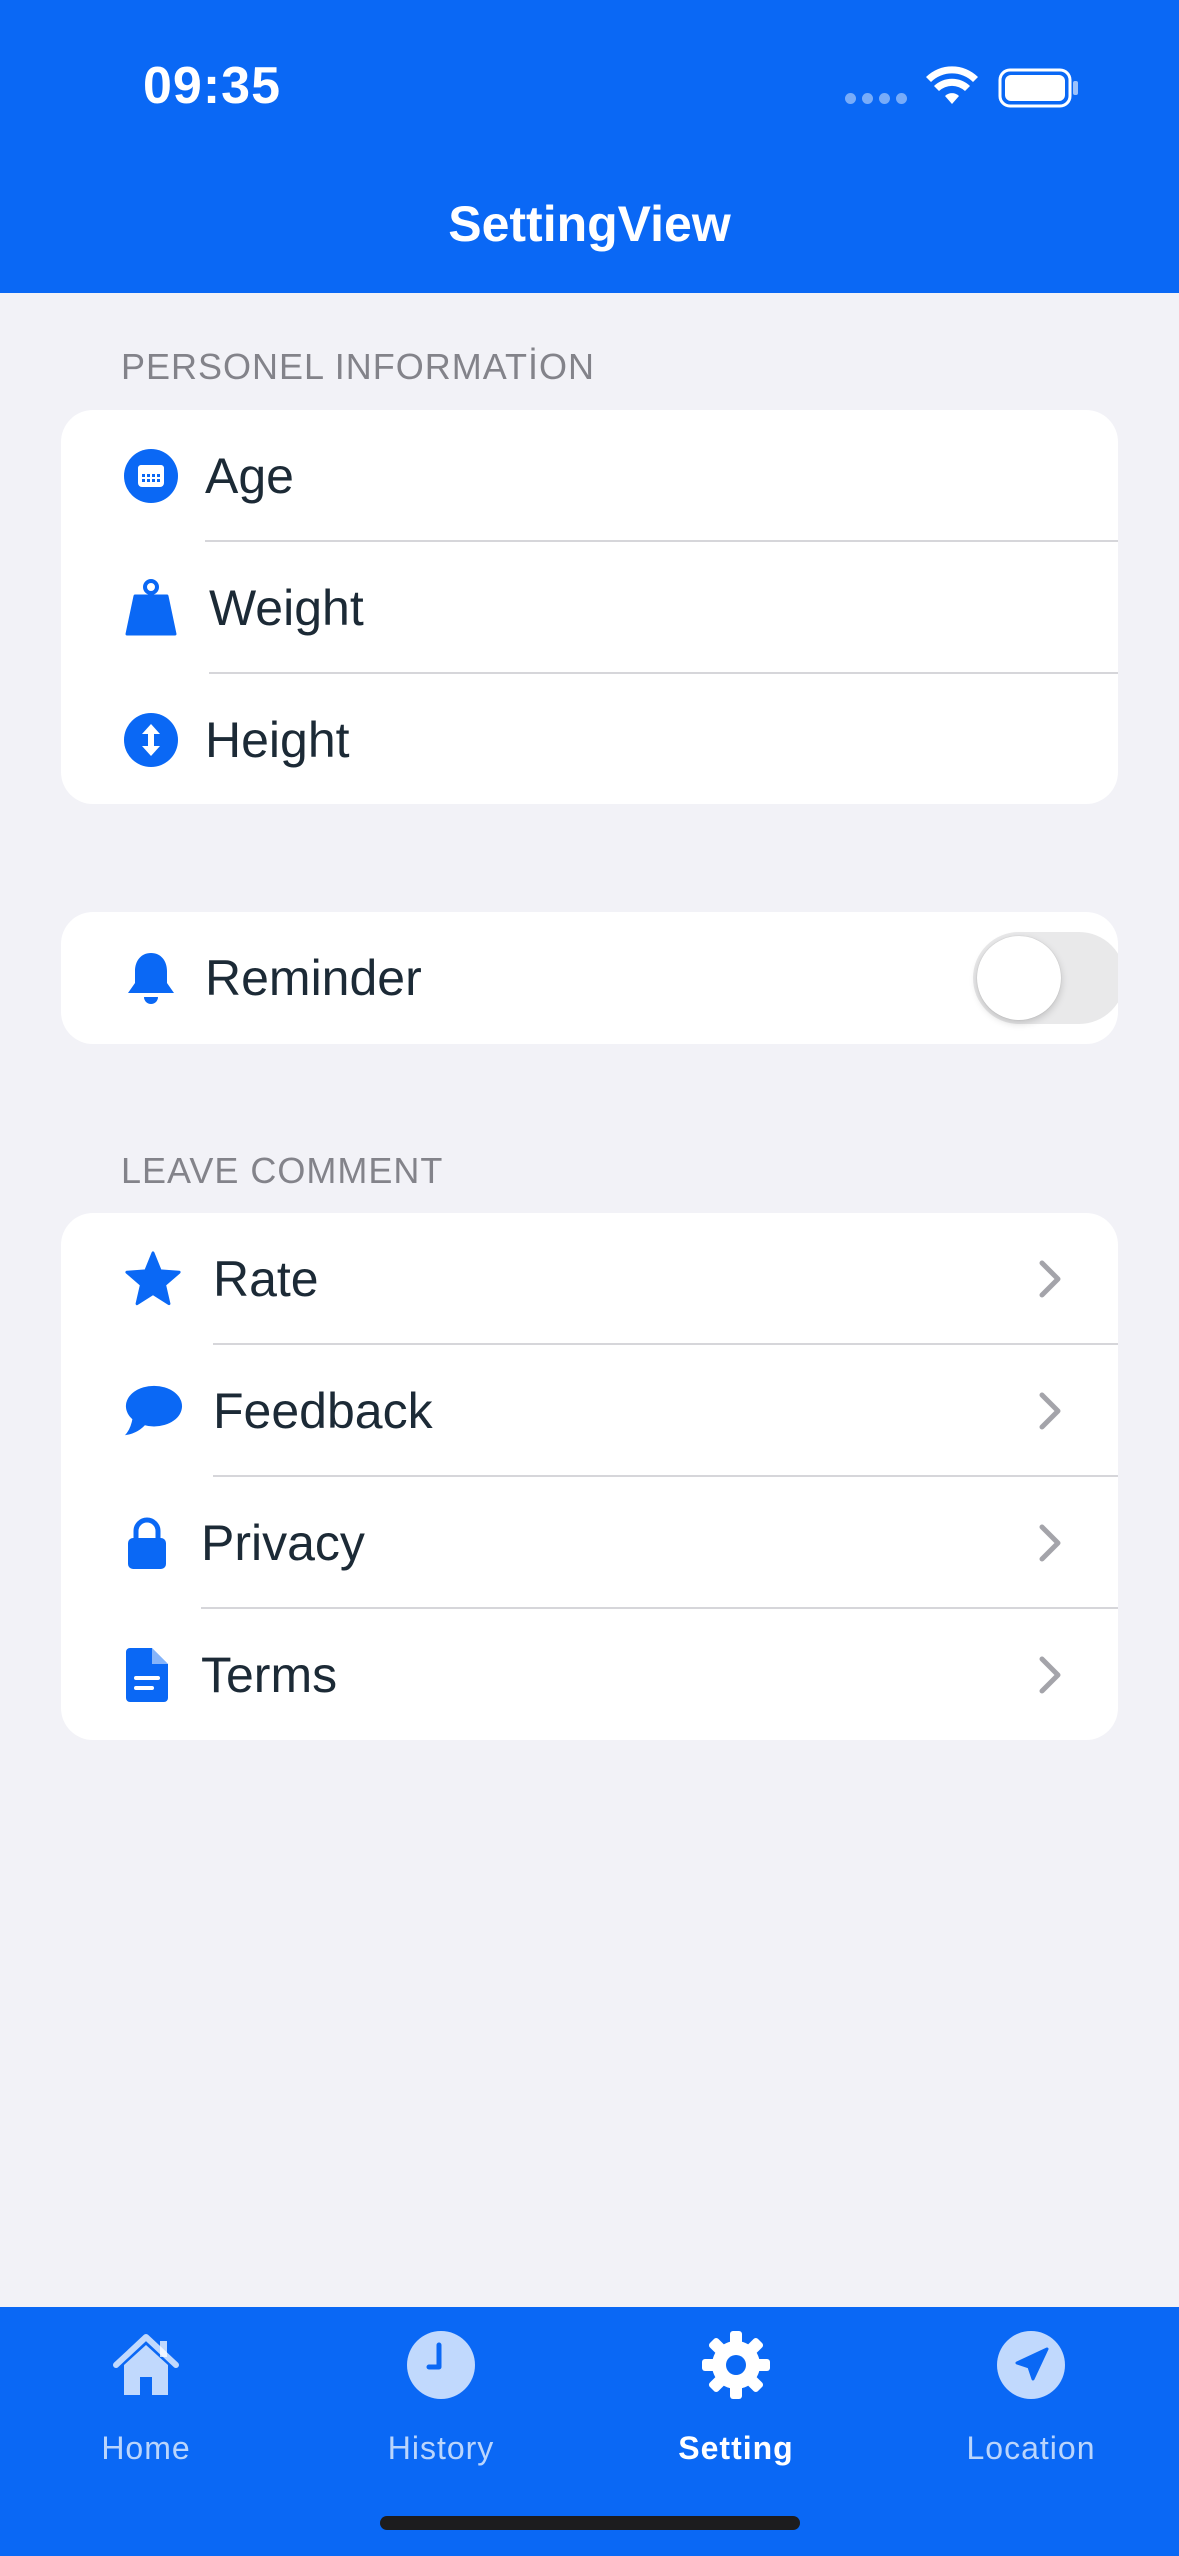 This screenshot has width=1179, height=2556. Describe the element at coordinates (441, 2407) in the screenshot. I see `tab-history: History` at that location.